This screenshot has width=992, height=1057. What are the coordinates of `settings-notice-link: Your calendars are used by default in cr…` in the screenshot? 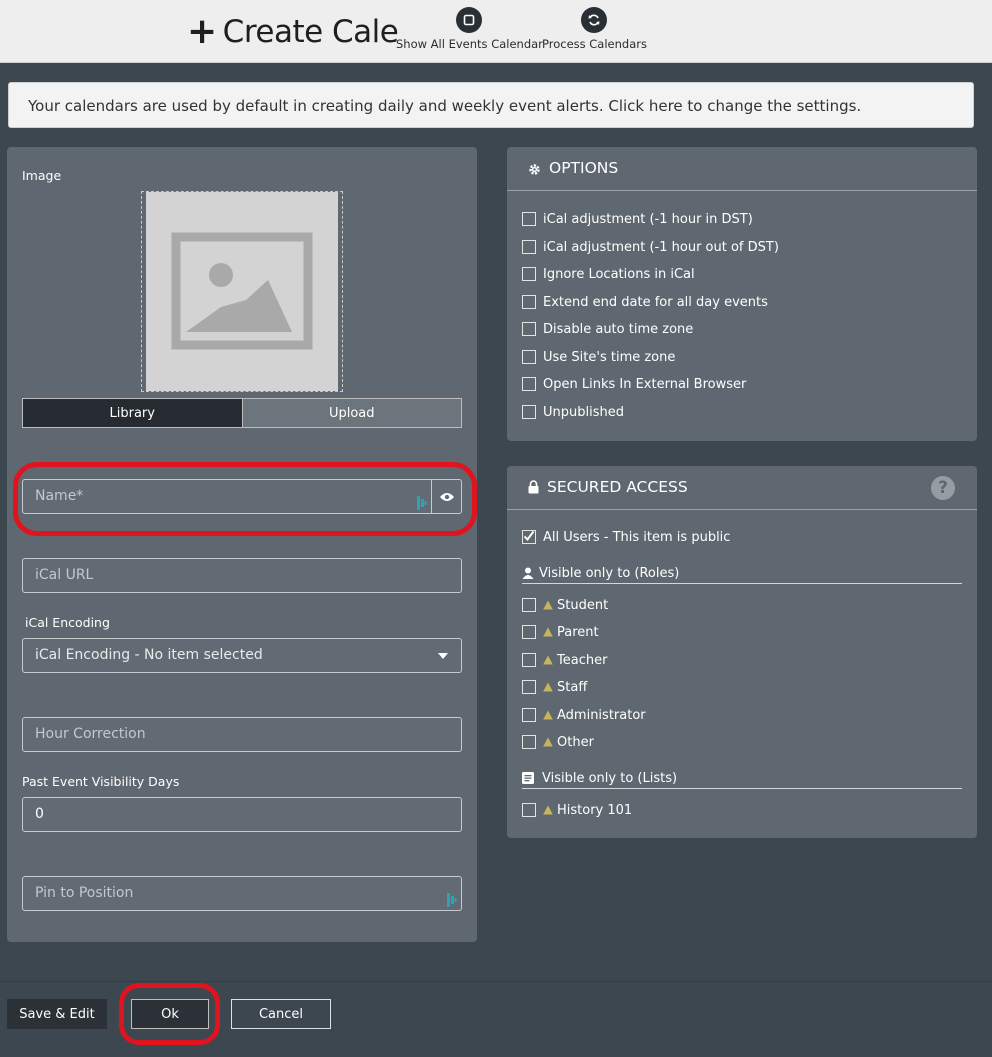 It's located at (491, 105).